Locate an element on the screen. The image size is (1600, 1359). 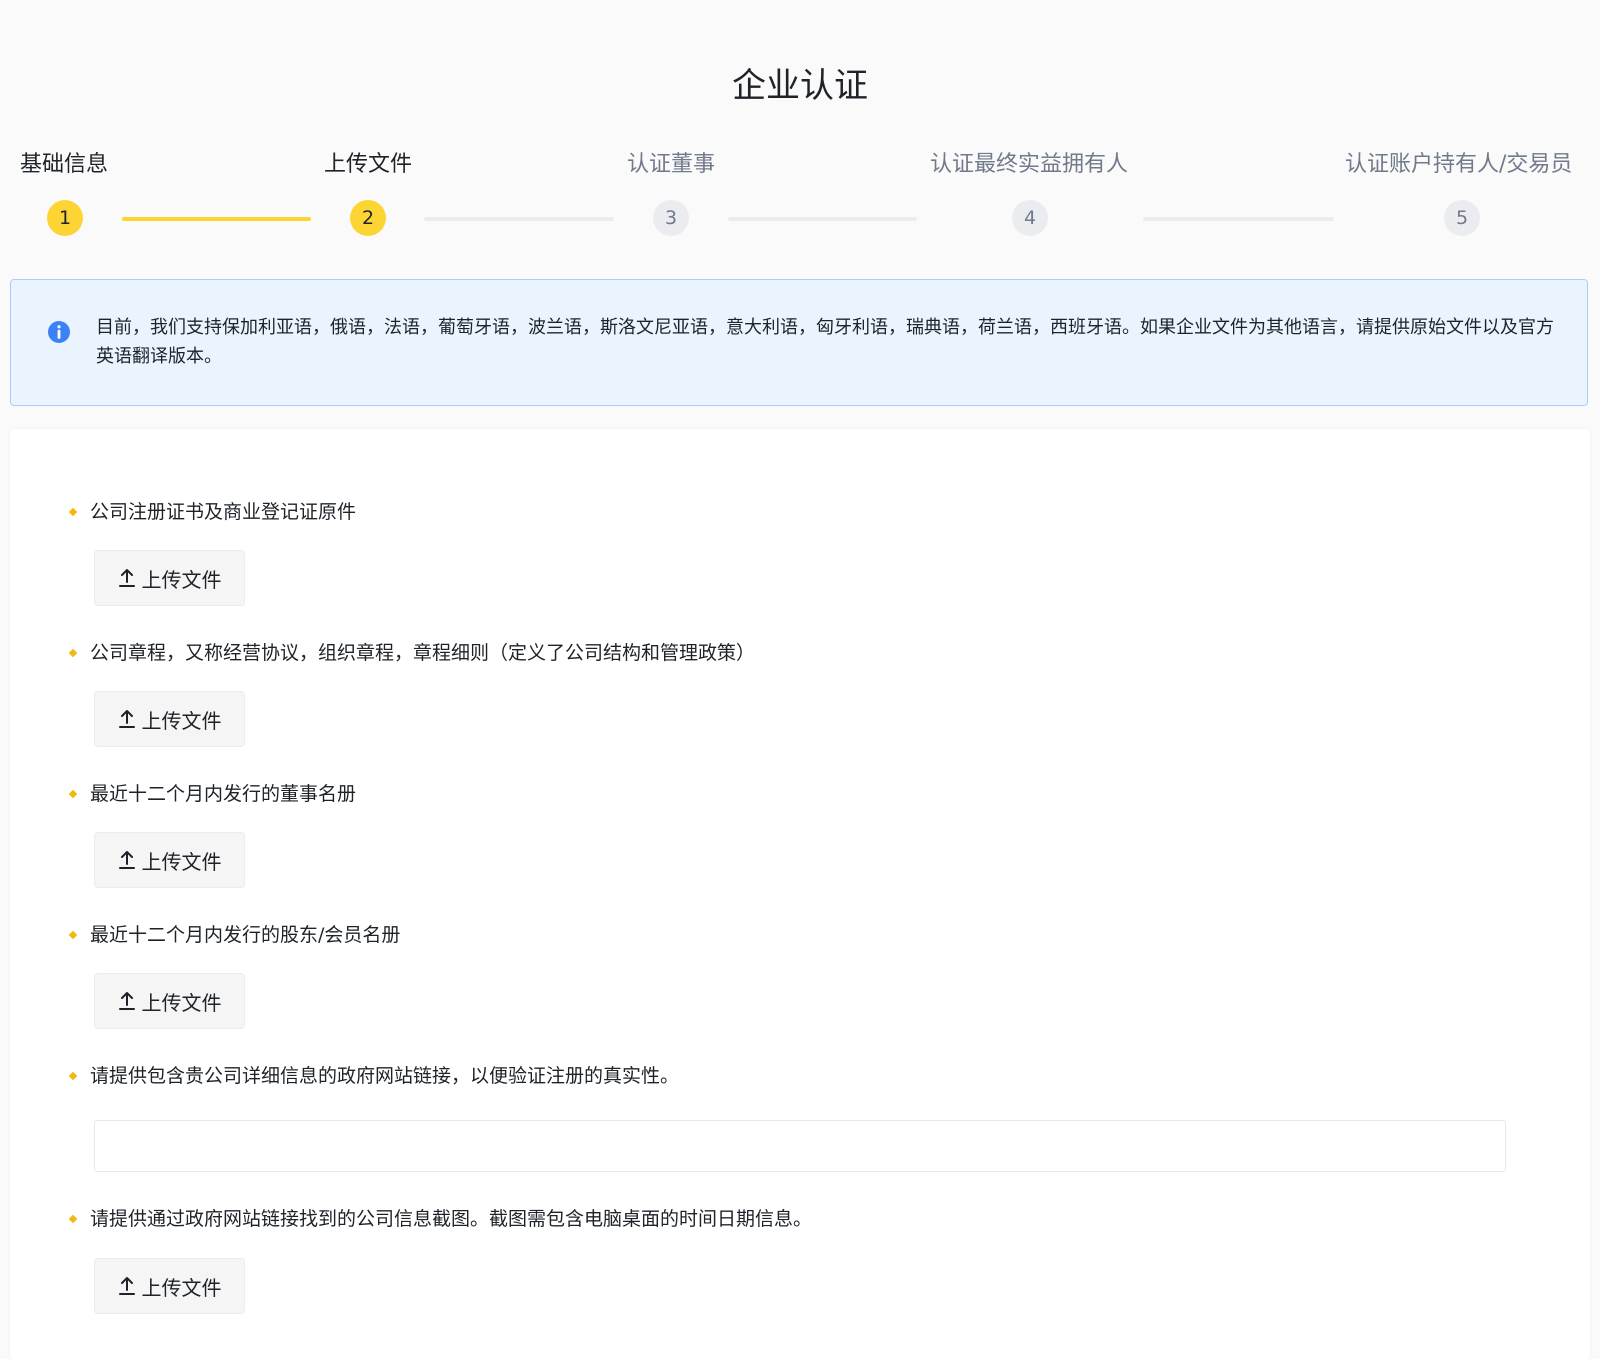
upload-button-register-of-directors: 上传文件 is located at coordinates (169, 860).